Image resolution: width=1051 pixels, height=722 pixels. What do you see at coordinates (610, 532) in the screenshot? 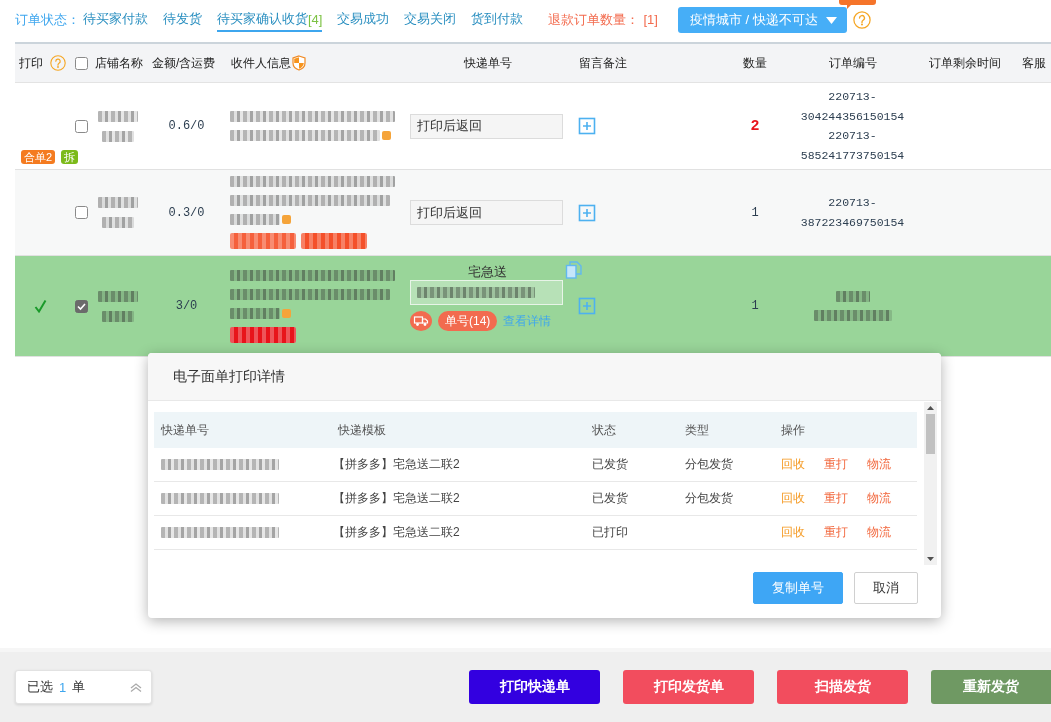
I see `waybill-status: 已打印` at bounding box center [610, 532].